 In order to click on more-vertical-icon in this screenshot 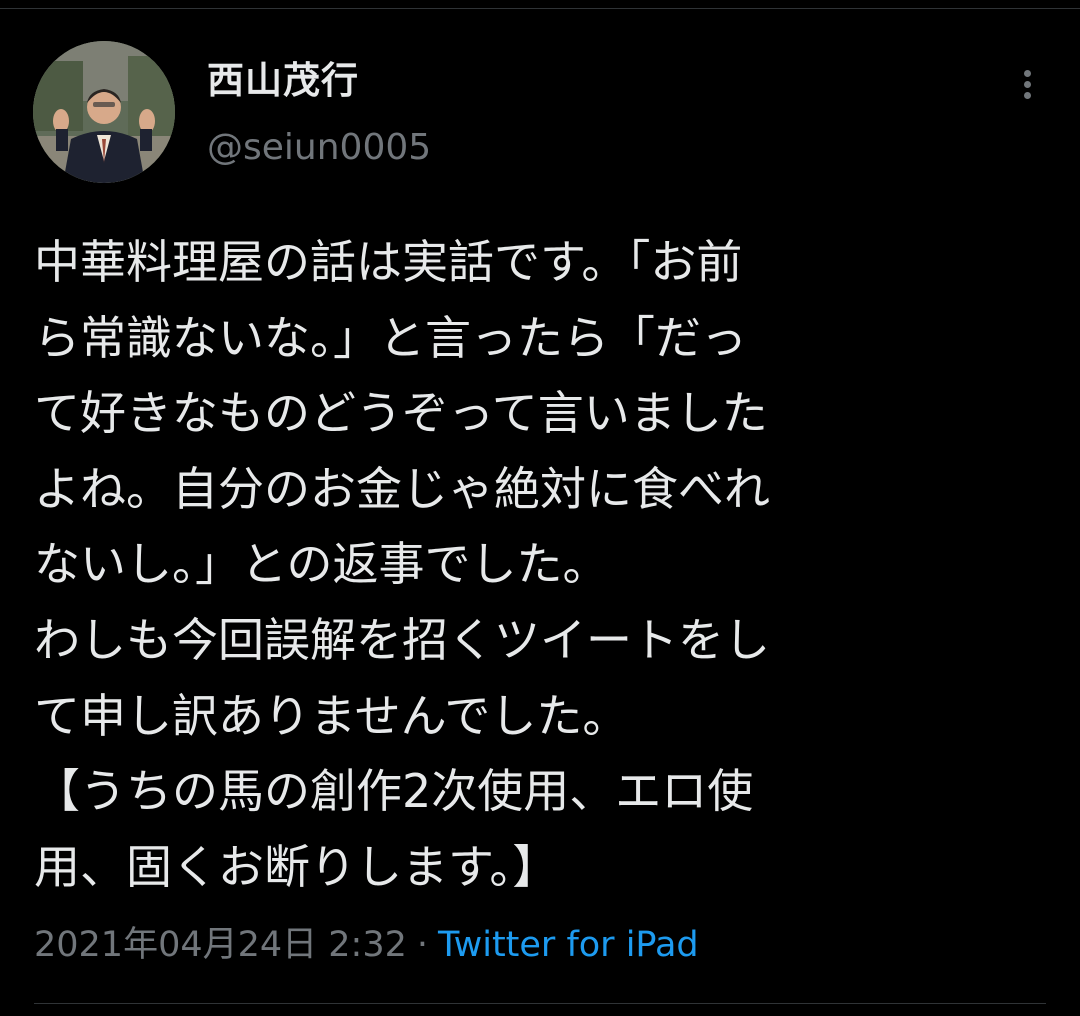, I will do `click(1027, 84)`.